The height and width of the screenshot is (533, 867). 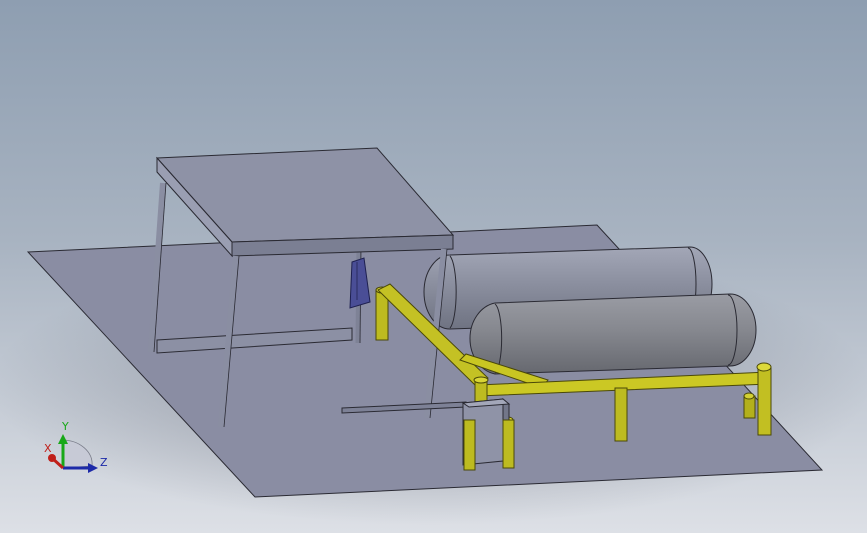 I want to click on triad-y-label: Y, so click(x=65, y=426).